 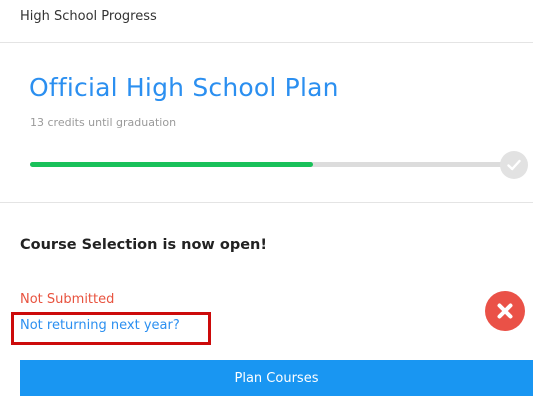 What do you see at coordinates (100, 325) in the screenshot?
I see `not-returning-link: Not returning next year?` at bounding box center [100, 325].